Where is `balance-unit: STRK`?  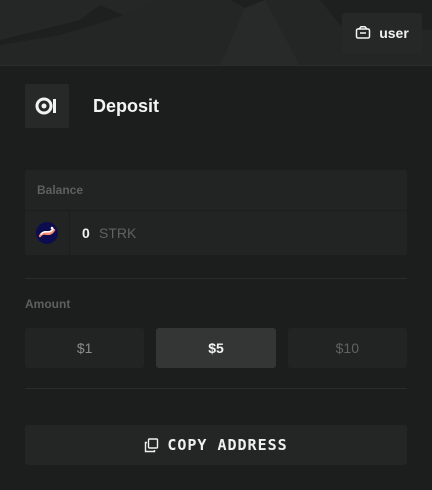
balance-unit: STRK is located at coordinates (118, 233).